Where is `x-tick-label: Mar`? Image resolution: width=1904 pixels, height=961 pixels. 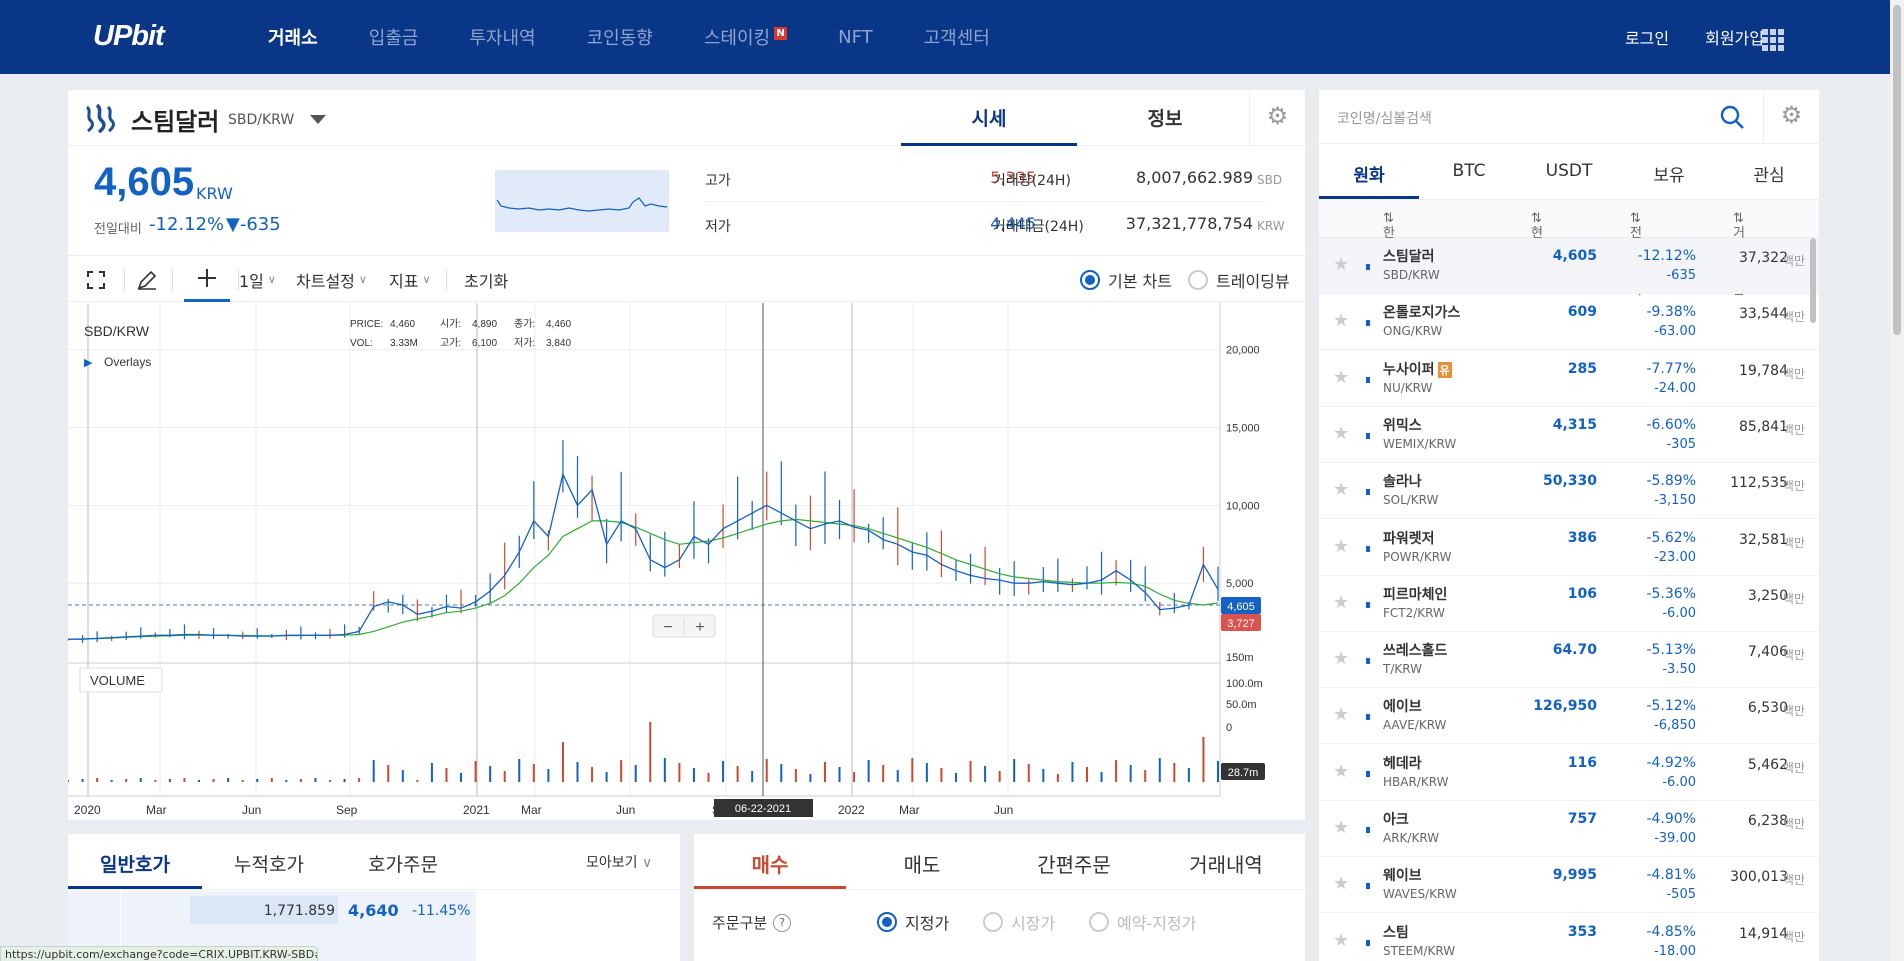 x-tick-label: Mar is located at coordinates (531, 810).